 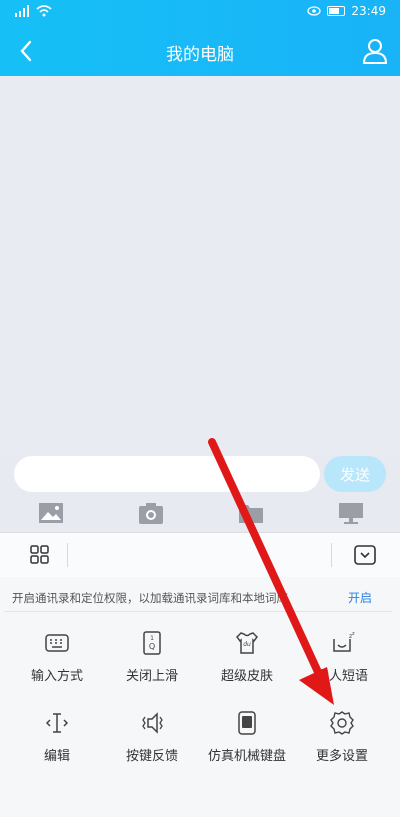 I want to click on svg-text: Q, so click(x=152, y=646).